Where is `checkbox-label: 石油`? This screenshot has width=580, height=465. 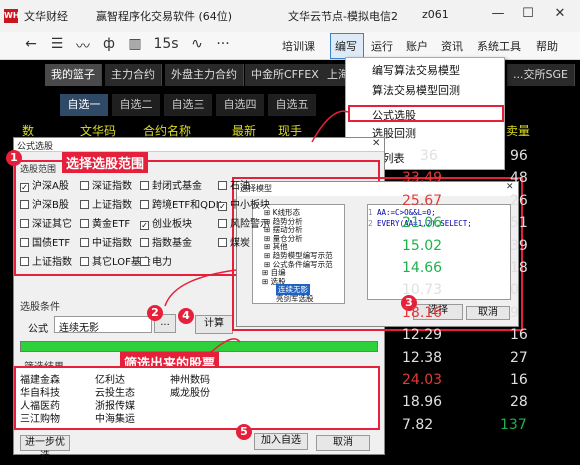
checkbox-label: 石油 is located at coordinates (240, 186).